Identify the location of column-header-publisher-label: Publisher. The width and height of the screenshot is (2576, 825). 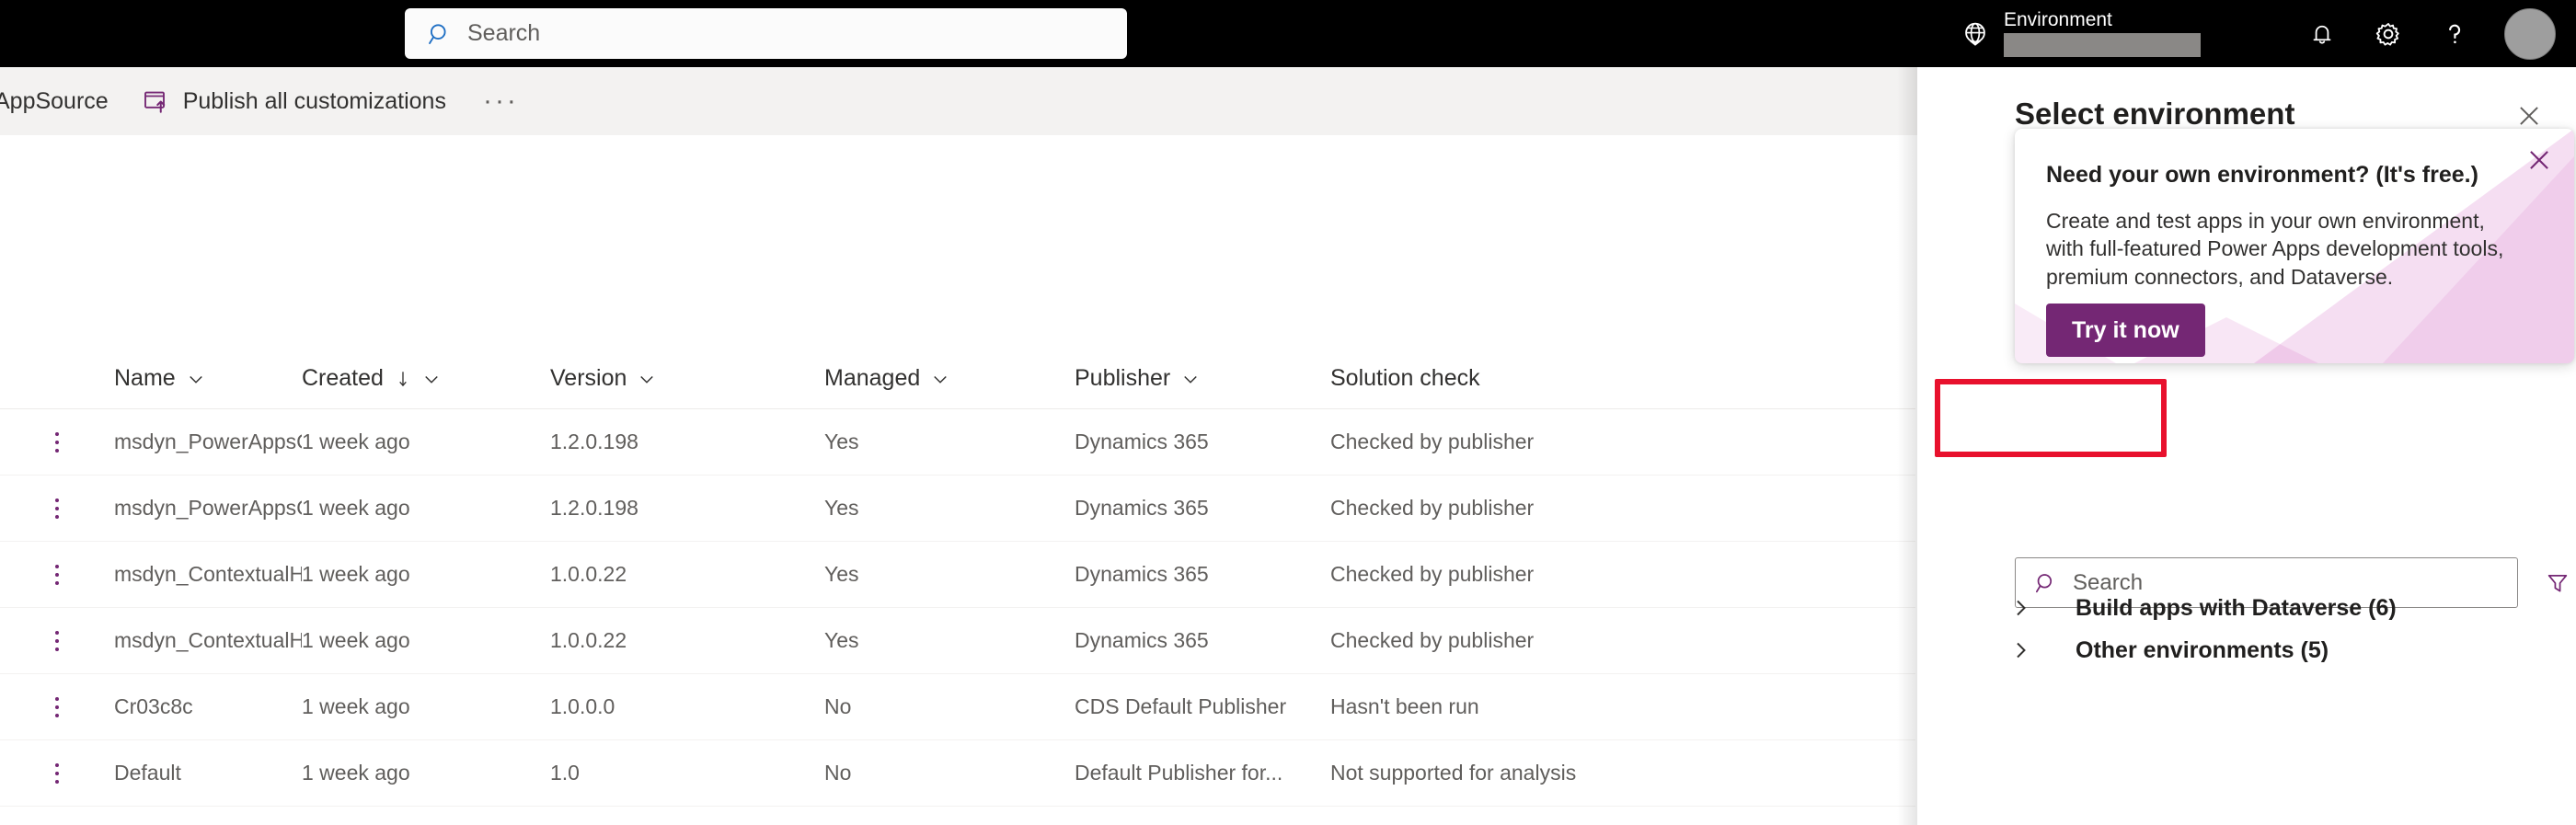
(1123, 378).